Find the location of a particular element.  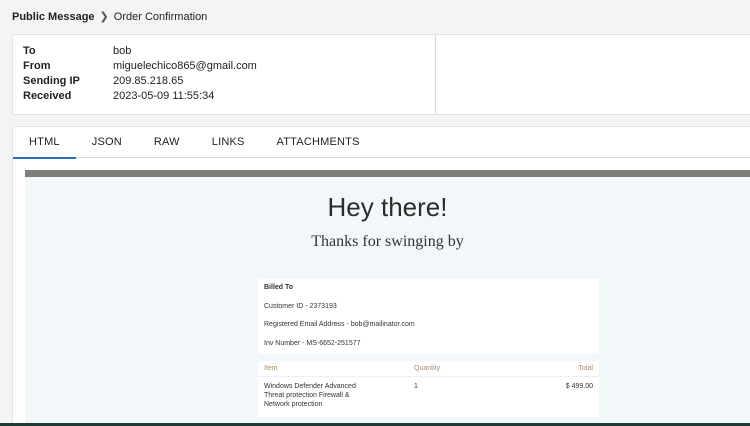

tab-attachments: ATTACHMENTS is located at coordinates (318, 142).